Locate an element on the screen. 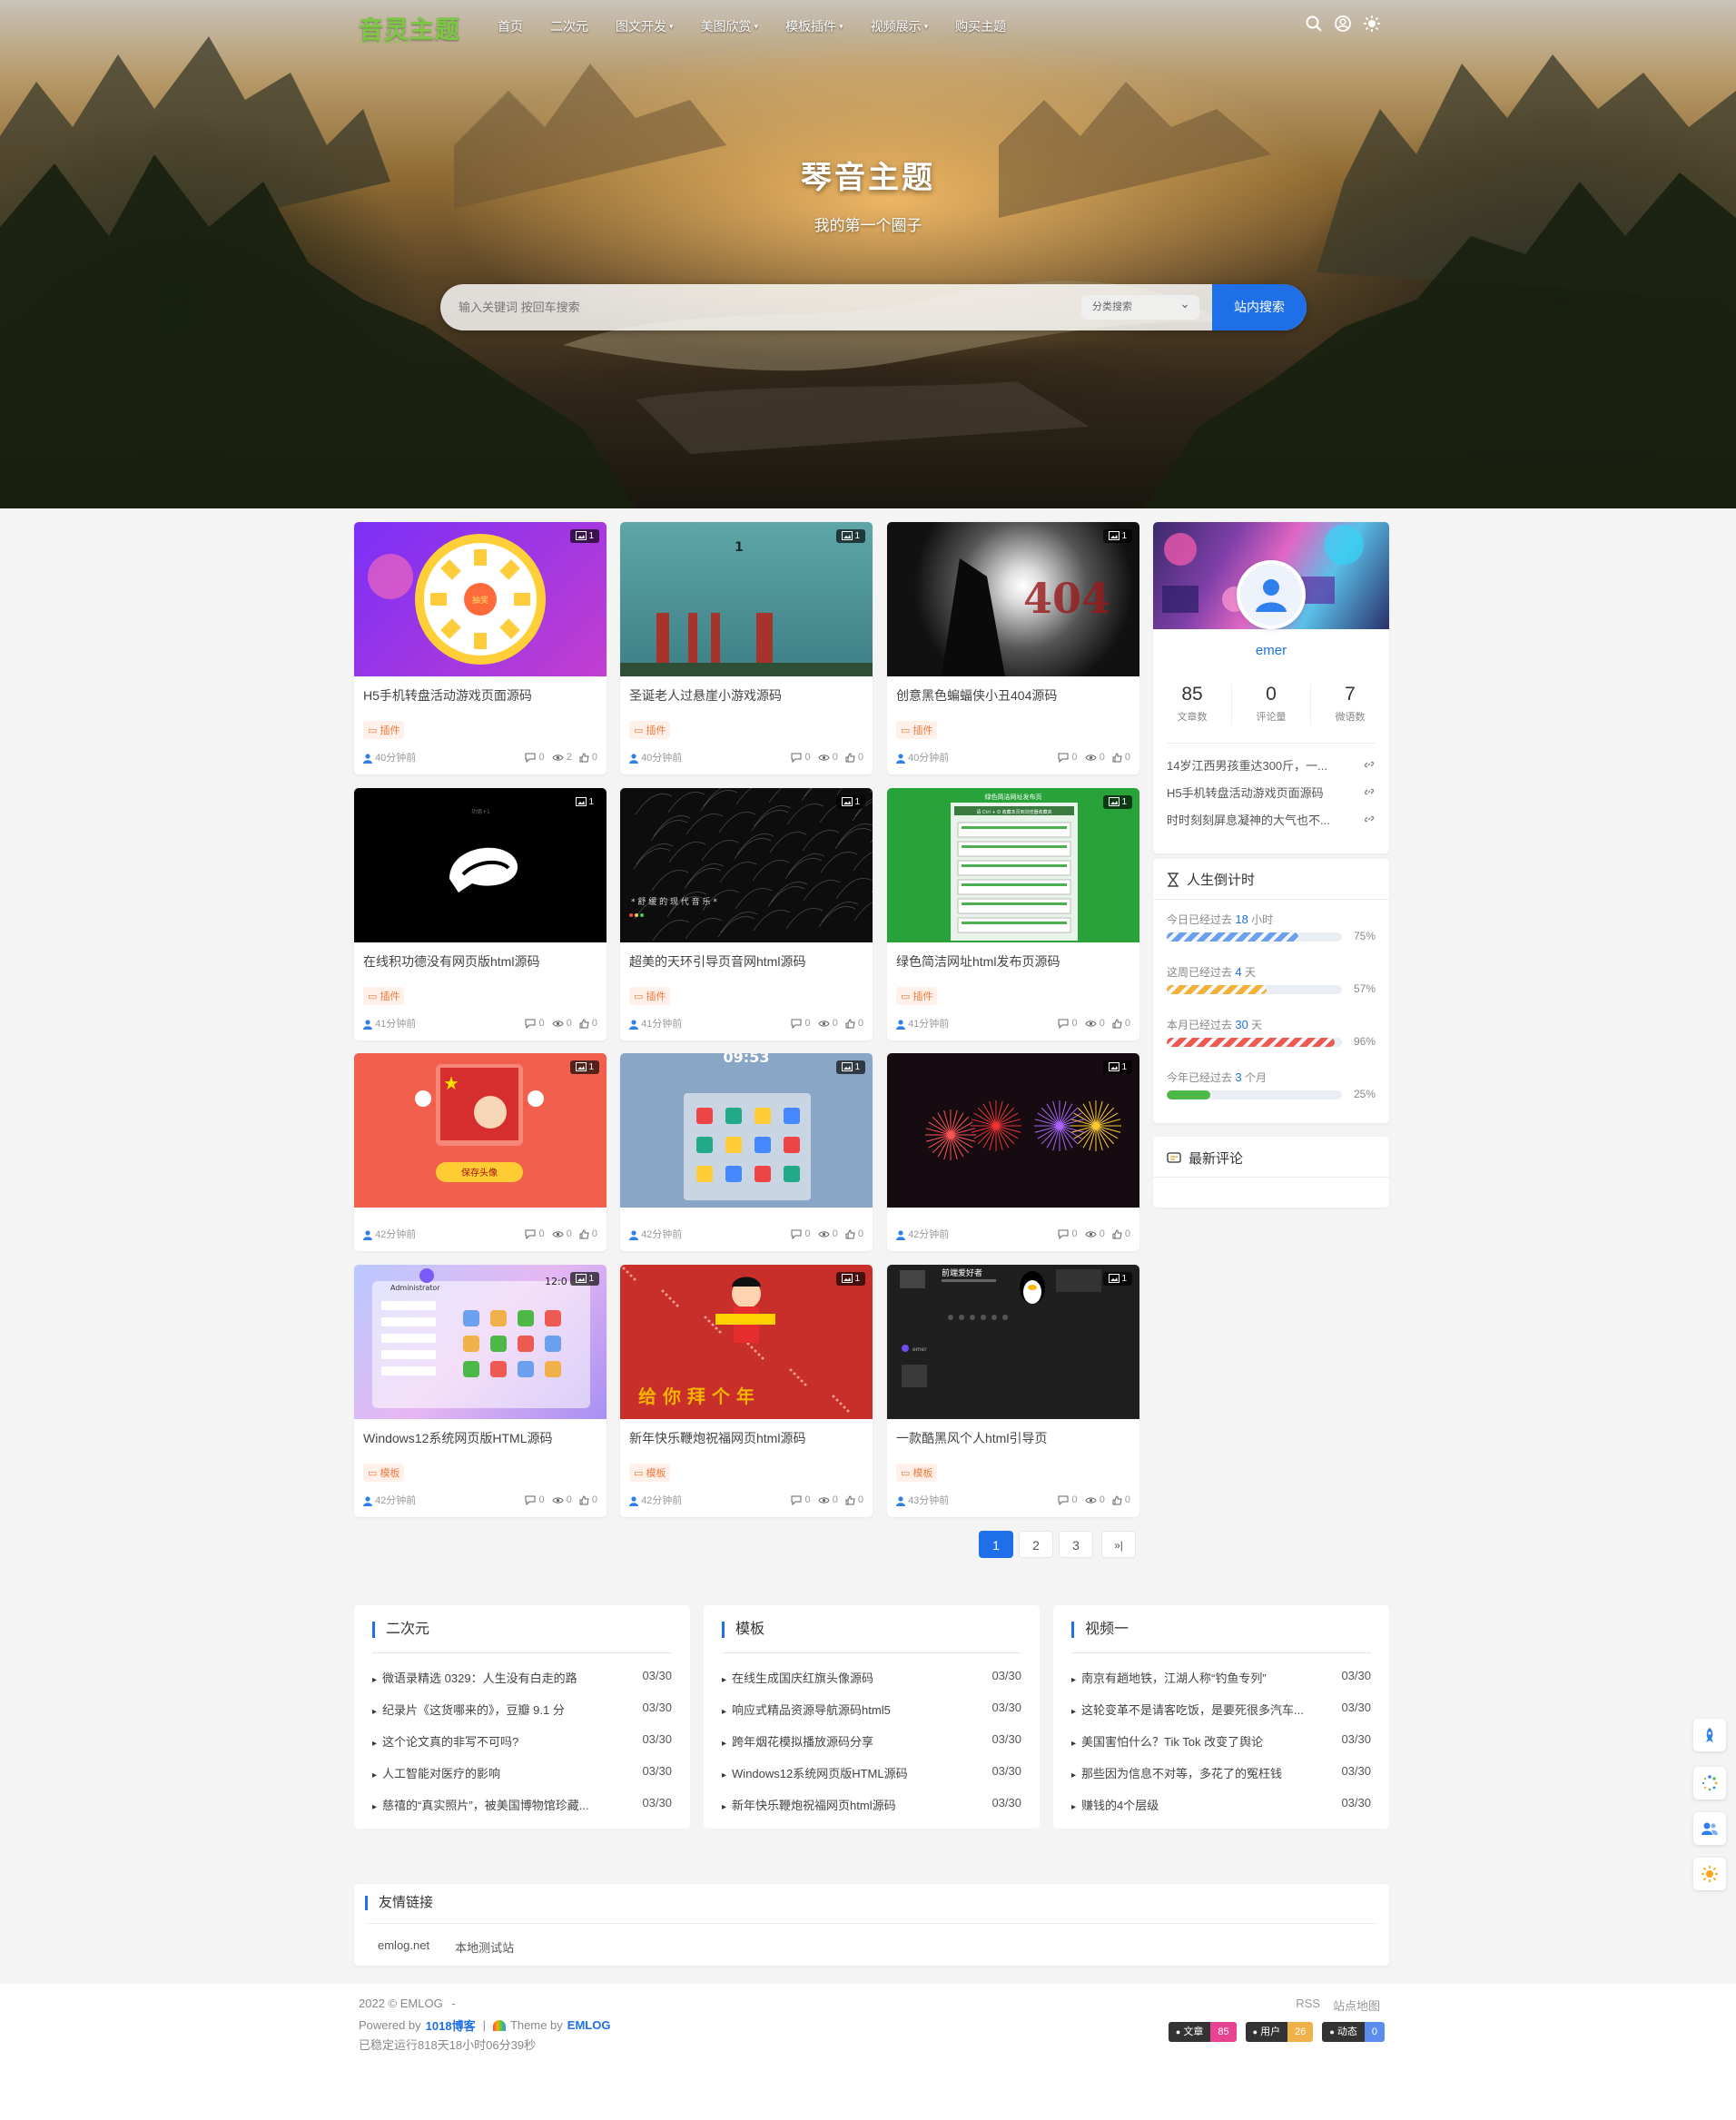 Image resolution: width=1736 pixels, height=2120 pixels. loading-button is located at coordinates (1709, 1783).